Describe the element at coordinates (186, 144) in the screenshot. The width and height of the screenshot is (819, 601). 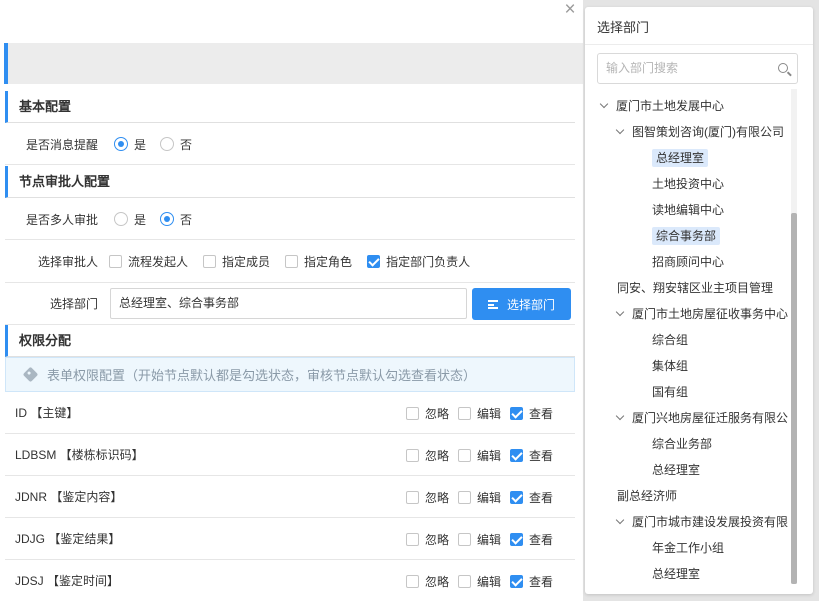
I see `notify-no-label: 否` at that location.